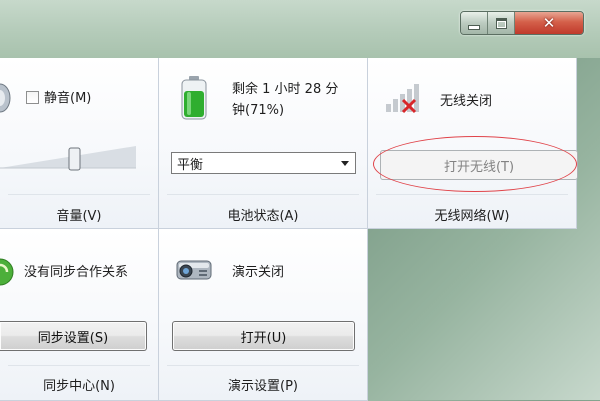  Describe the element at coordinates (5, 98) in the screenshot. I see `speaker-icon` at that location.